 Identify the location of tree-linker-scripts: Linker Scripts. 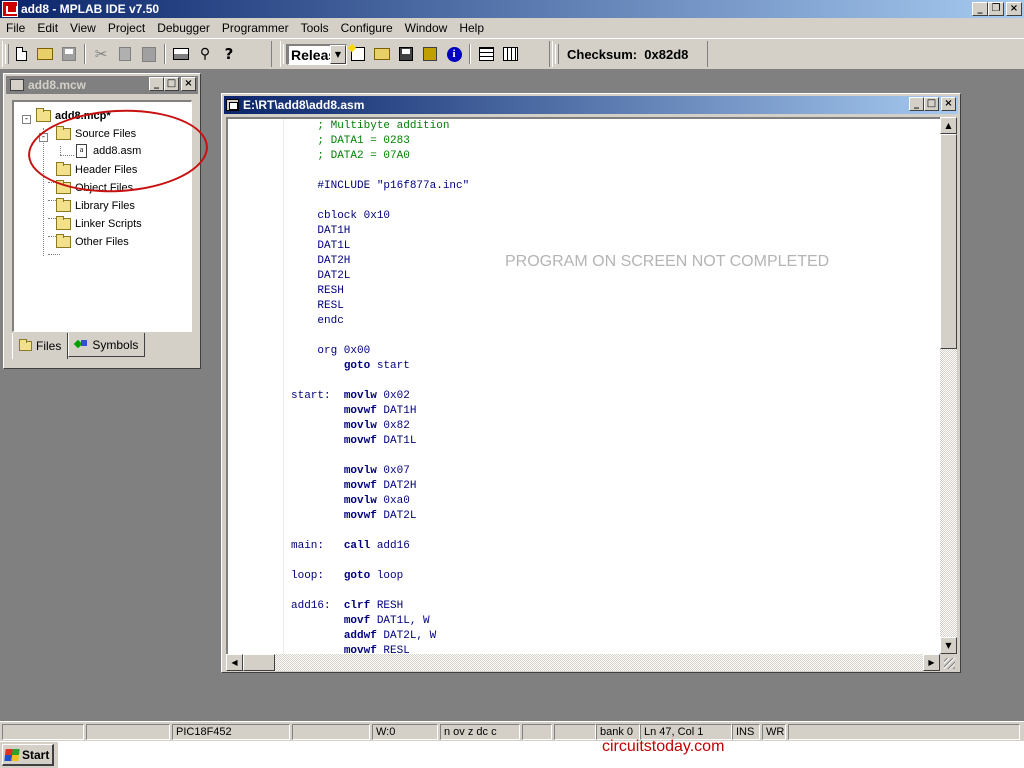
(99, 223).